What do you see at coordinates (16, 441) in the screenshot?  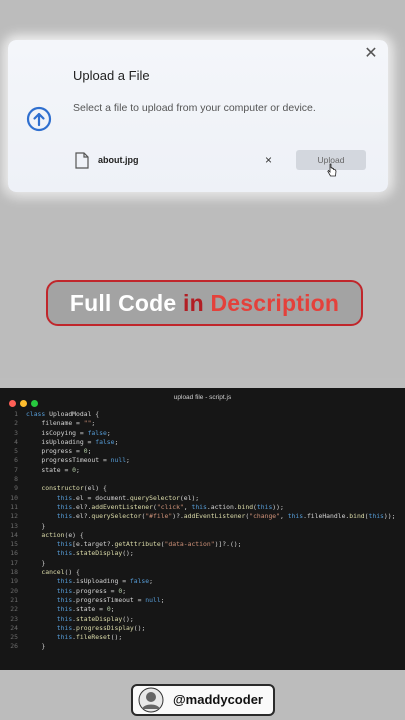 I see `line-number: 4` at bounding box center [16, 441].